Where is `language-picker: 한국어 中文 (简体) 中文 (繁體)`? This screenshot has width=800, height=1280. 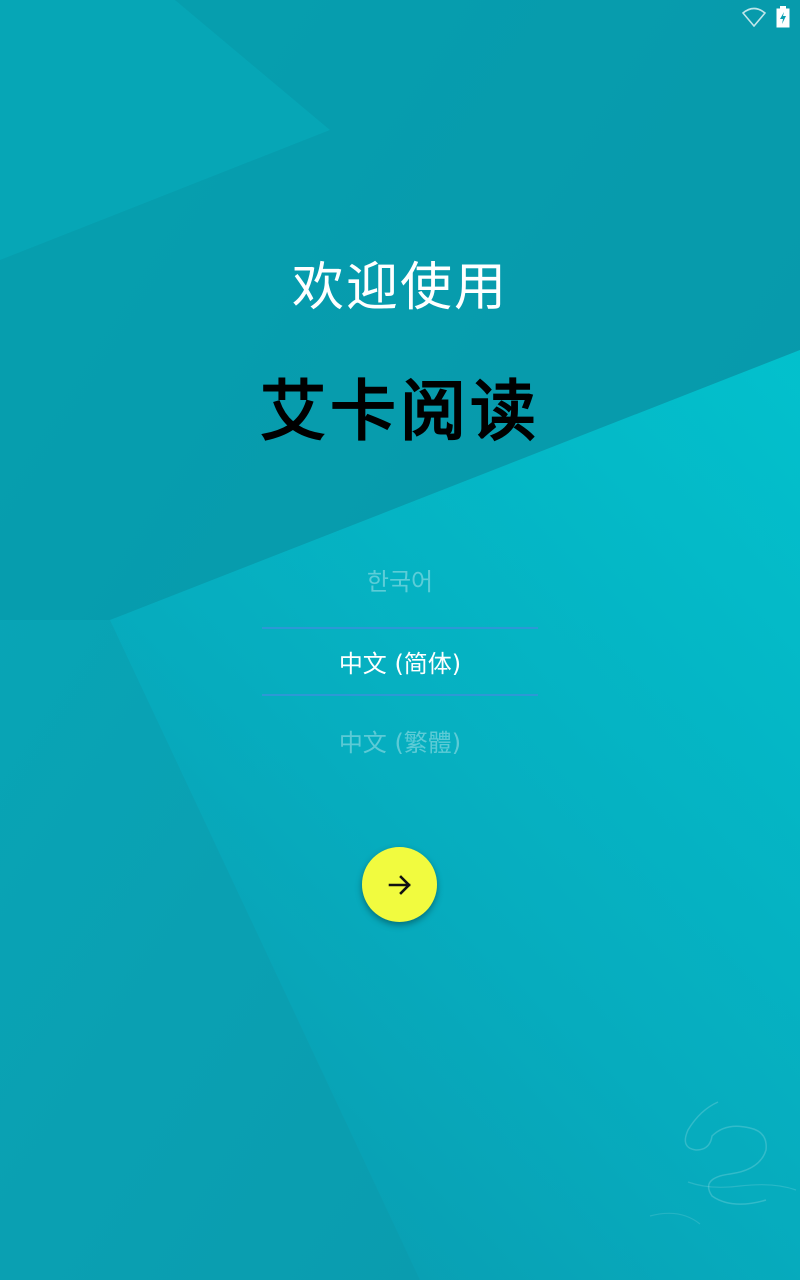
language-picker: 한국어 中文 (简体) 中文 (繁體) is located at coordinates (400, 665).